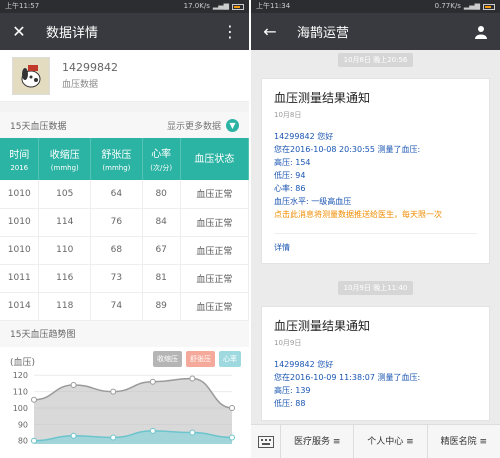 Image resolution: width=500 pixels, height=458 pixels. I want to click on table-row: 1010 105 64 80 血压正常, so click(124, 194).